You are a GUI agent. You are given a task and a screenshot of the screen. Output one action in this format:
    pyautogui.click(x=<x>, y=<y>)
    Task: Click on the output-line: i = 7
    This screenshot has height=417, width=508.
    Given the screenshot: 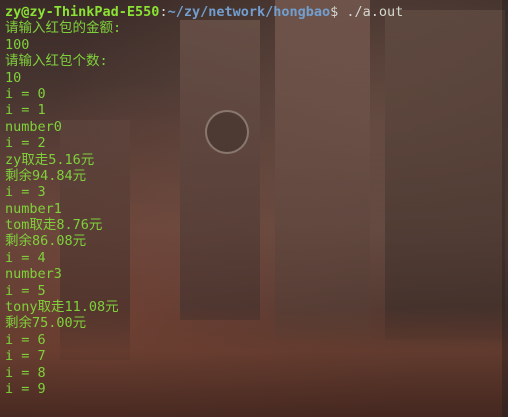 What is the action you would take?
    pyautogui.click(x=25, y=356)
    